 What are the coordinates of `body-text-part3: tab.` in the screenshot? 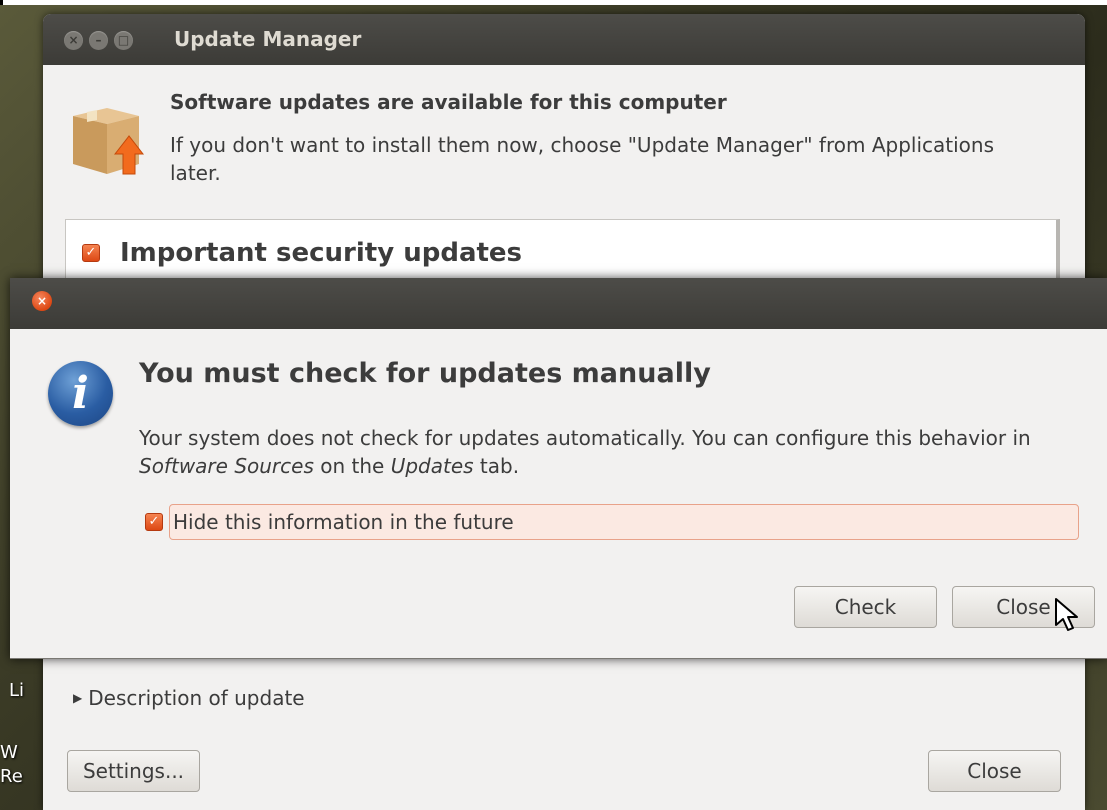 It's located at (496, 466).